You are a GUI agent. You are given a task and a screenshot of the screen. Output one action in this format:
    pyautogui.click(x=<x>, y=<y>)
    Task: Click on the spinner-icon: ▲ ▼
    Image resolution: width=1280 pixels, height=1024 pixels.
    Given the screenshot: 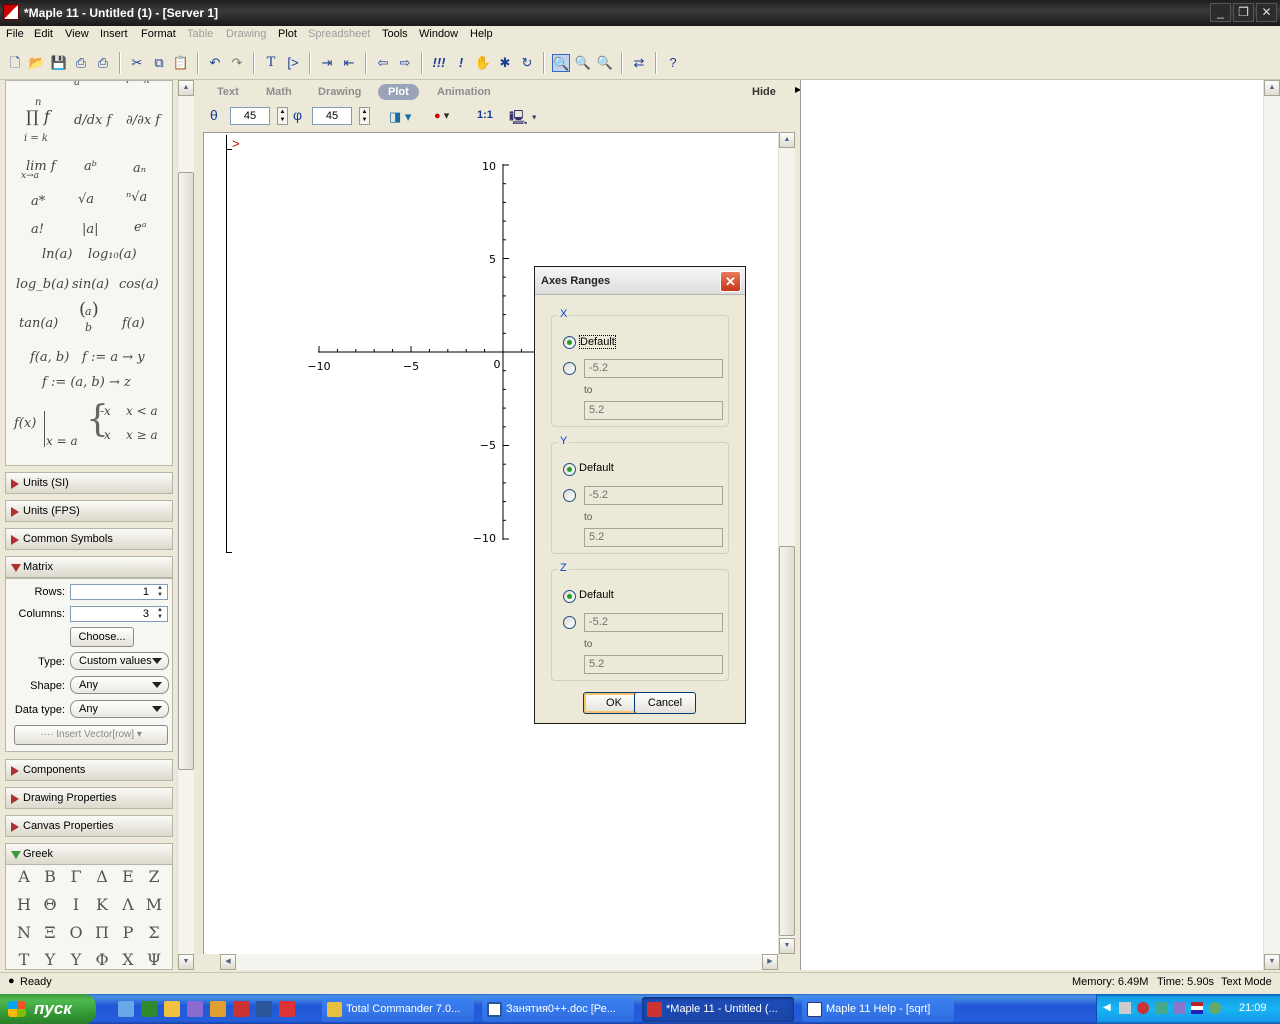 What is the action you would take?
    pyautogui.click(x=160, y=592)
    